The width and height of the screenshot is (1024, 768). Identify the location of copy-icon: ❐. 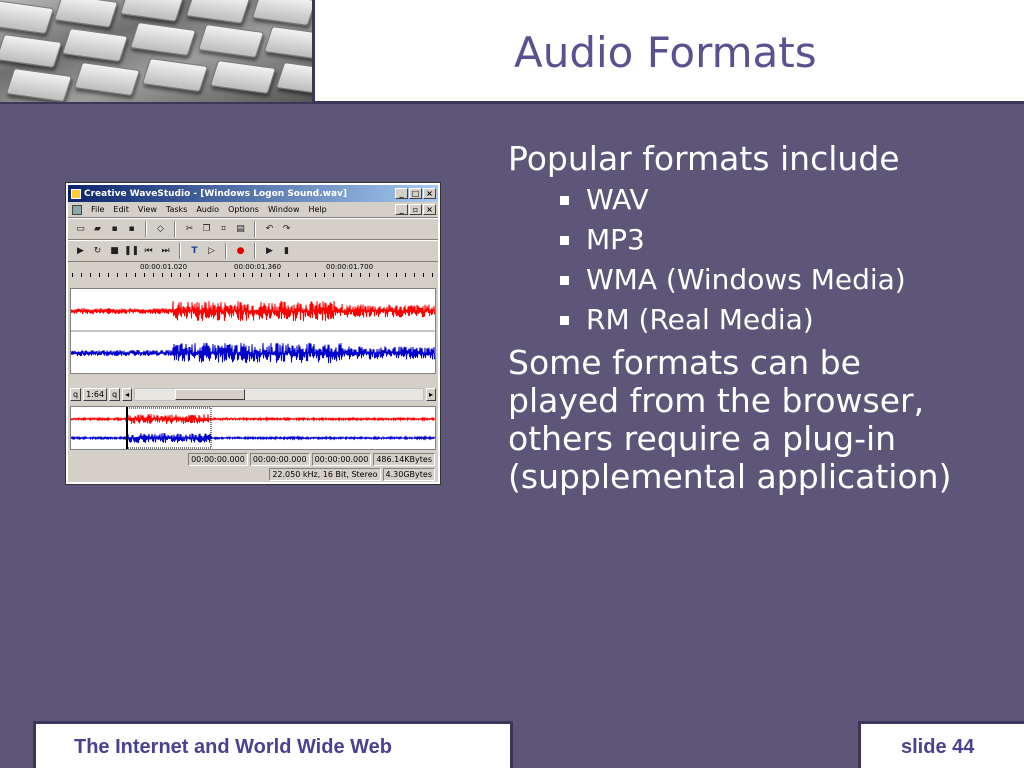
(206, 229).